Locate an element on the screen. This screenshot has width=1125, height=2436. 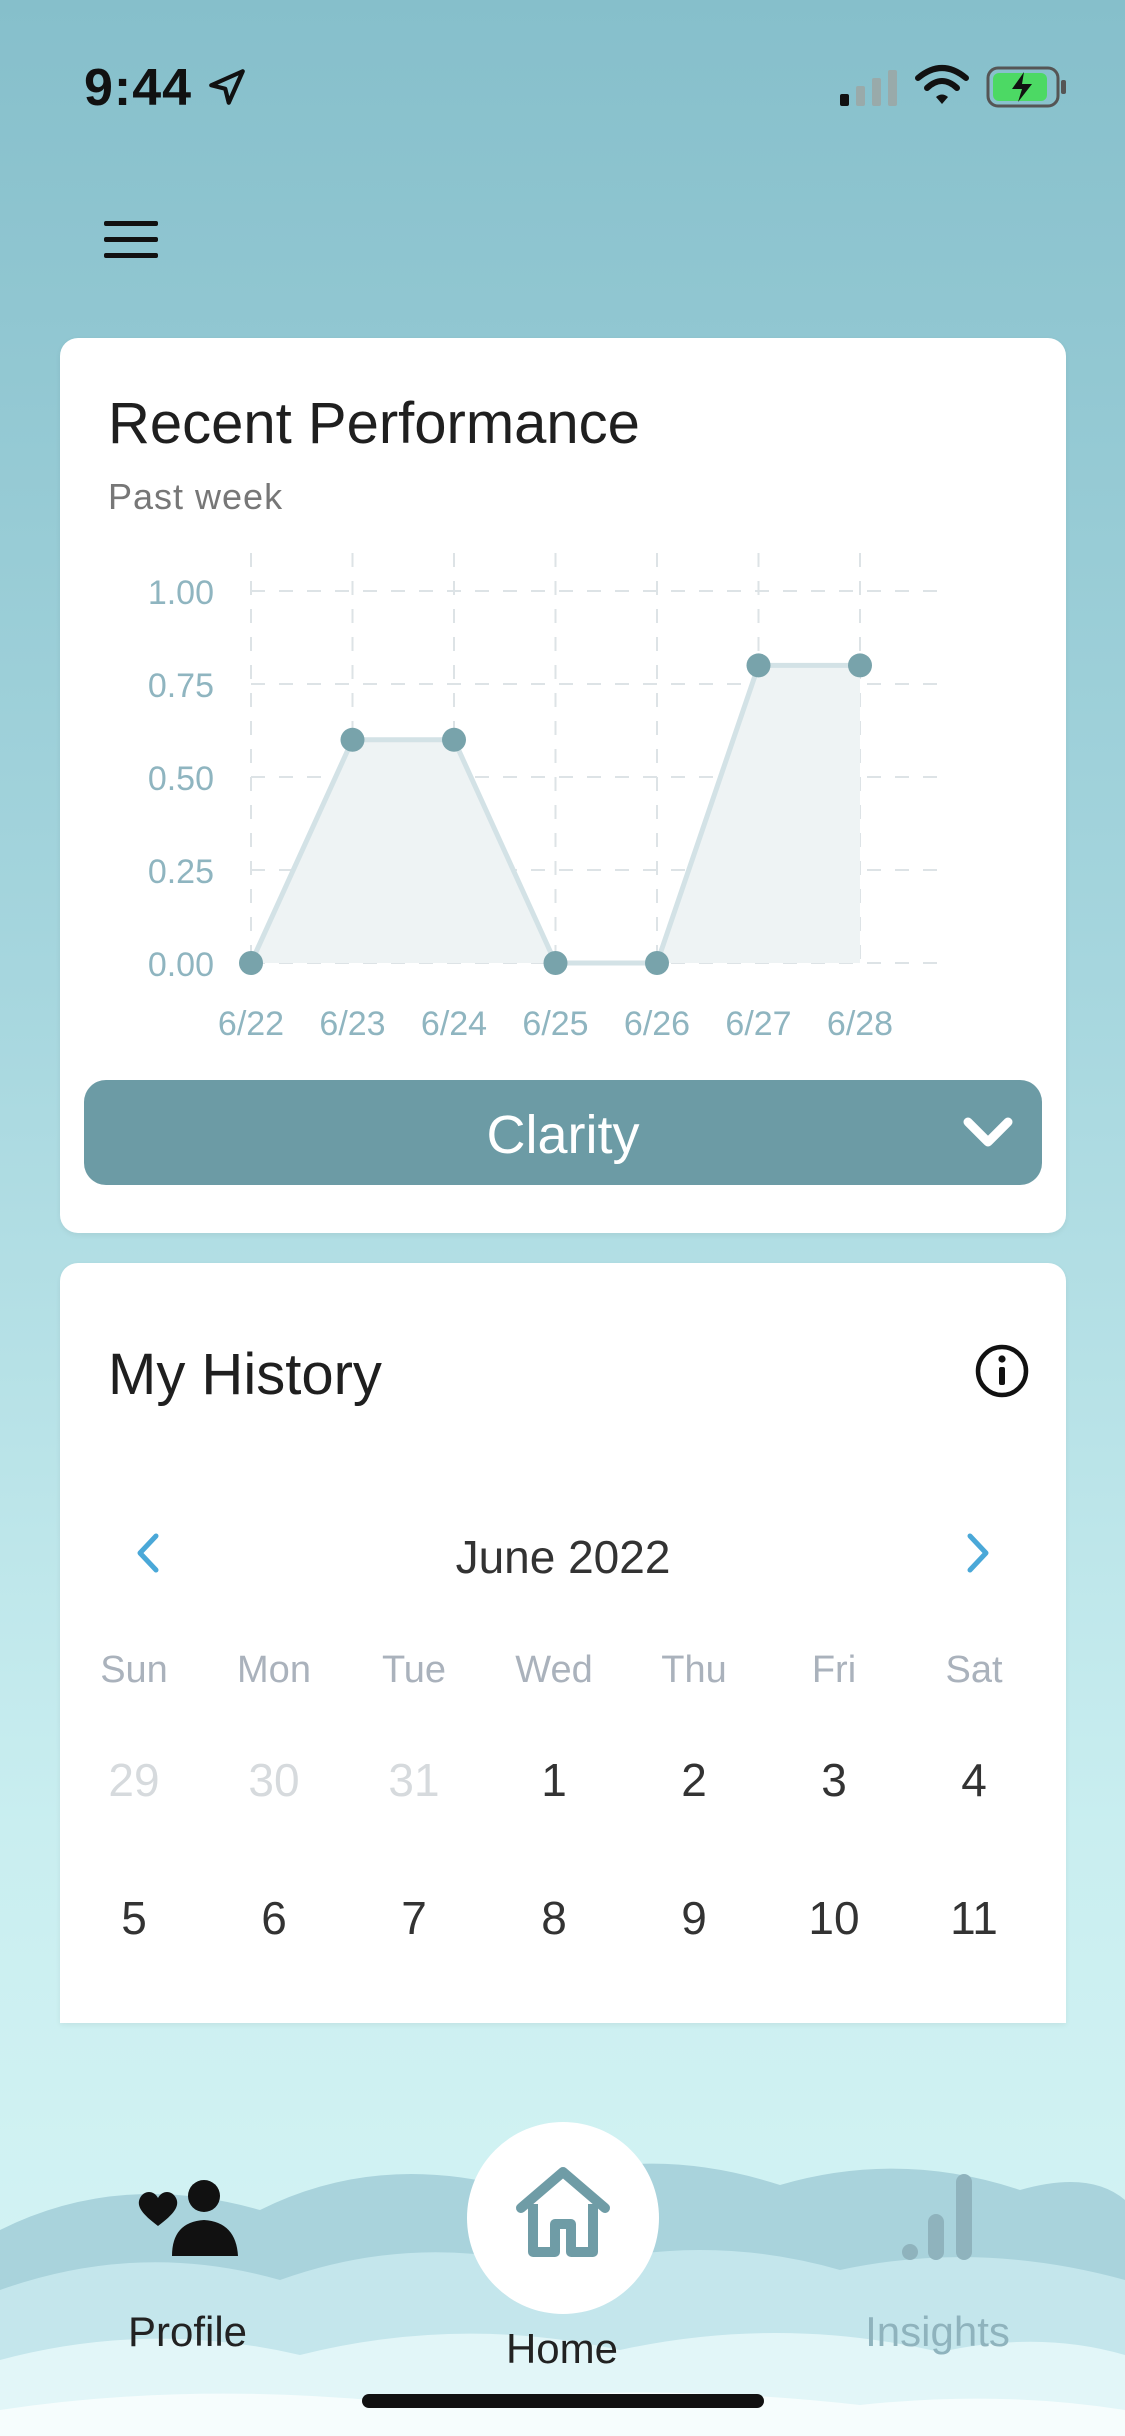
weekday-label: Fri is located at coordinates (834, 1670).